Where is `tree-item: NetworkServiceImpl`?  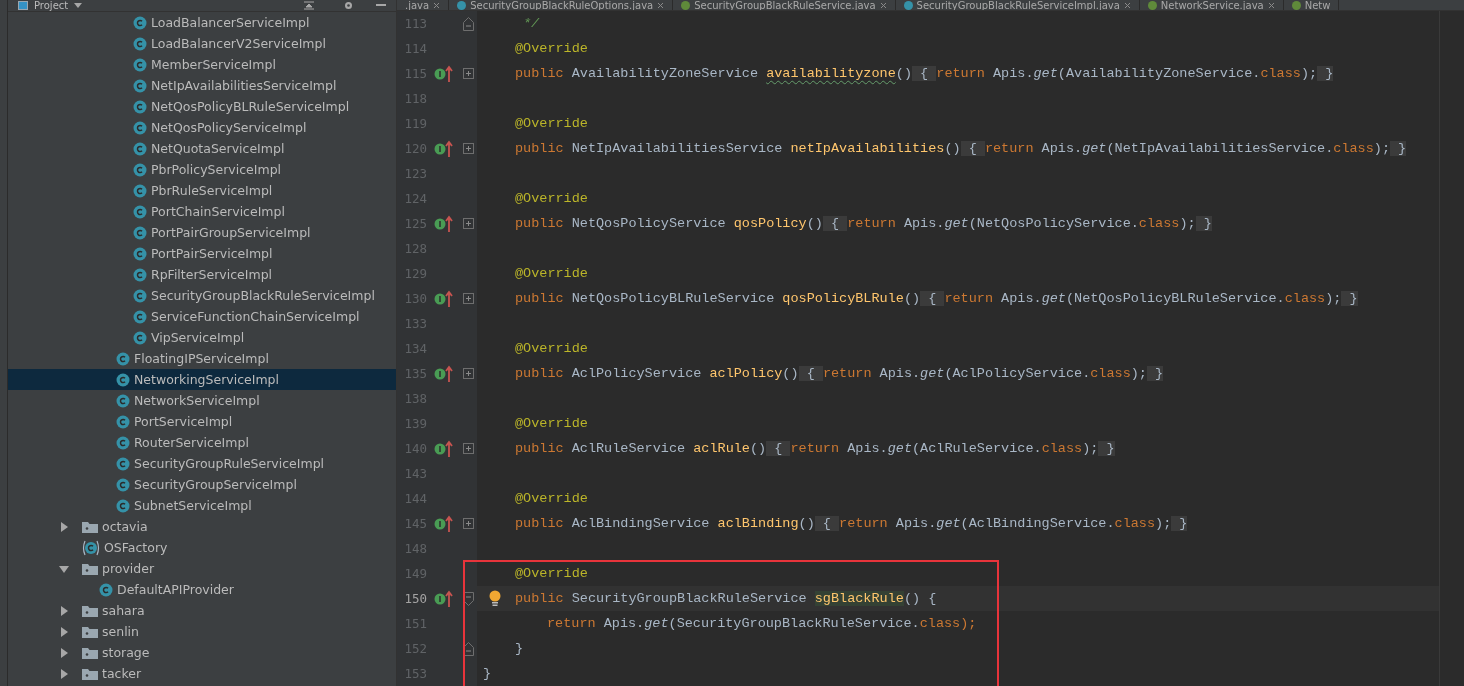
tree-item: NetworkServiceImpl is located at coordinates (202, 400).